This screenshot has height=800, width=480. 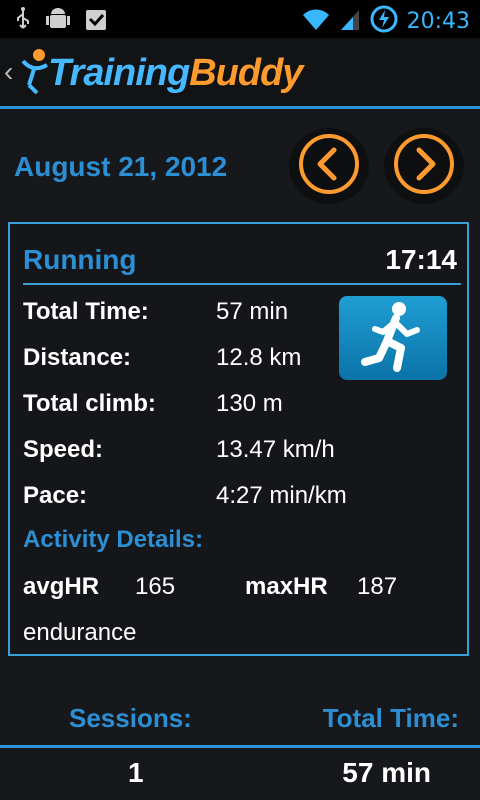 What do you see at coordinates (240, 19) in the screenshot?
I see `status-bar: 20:43` at bounding box center [240, 19].